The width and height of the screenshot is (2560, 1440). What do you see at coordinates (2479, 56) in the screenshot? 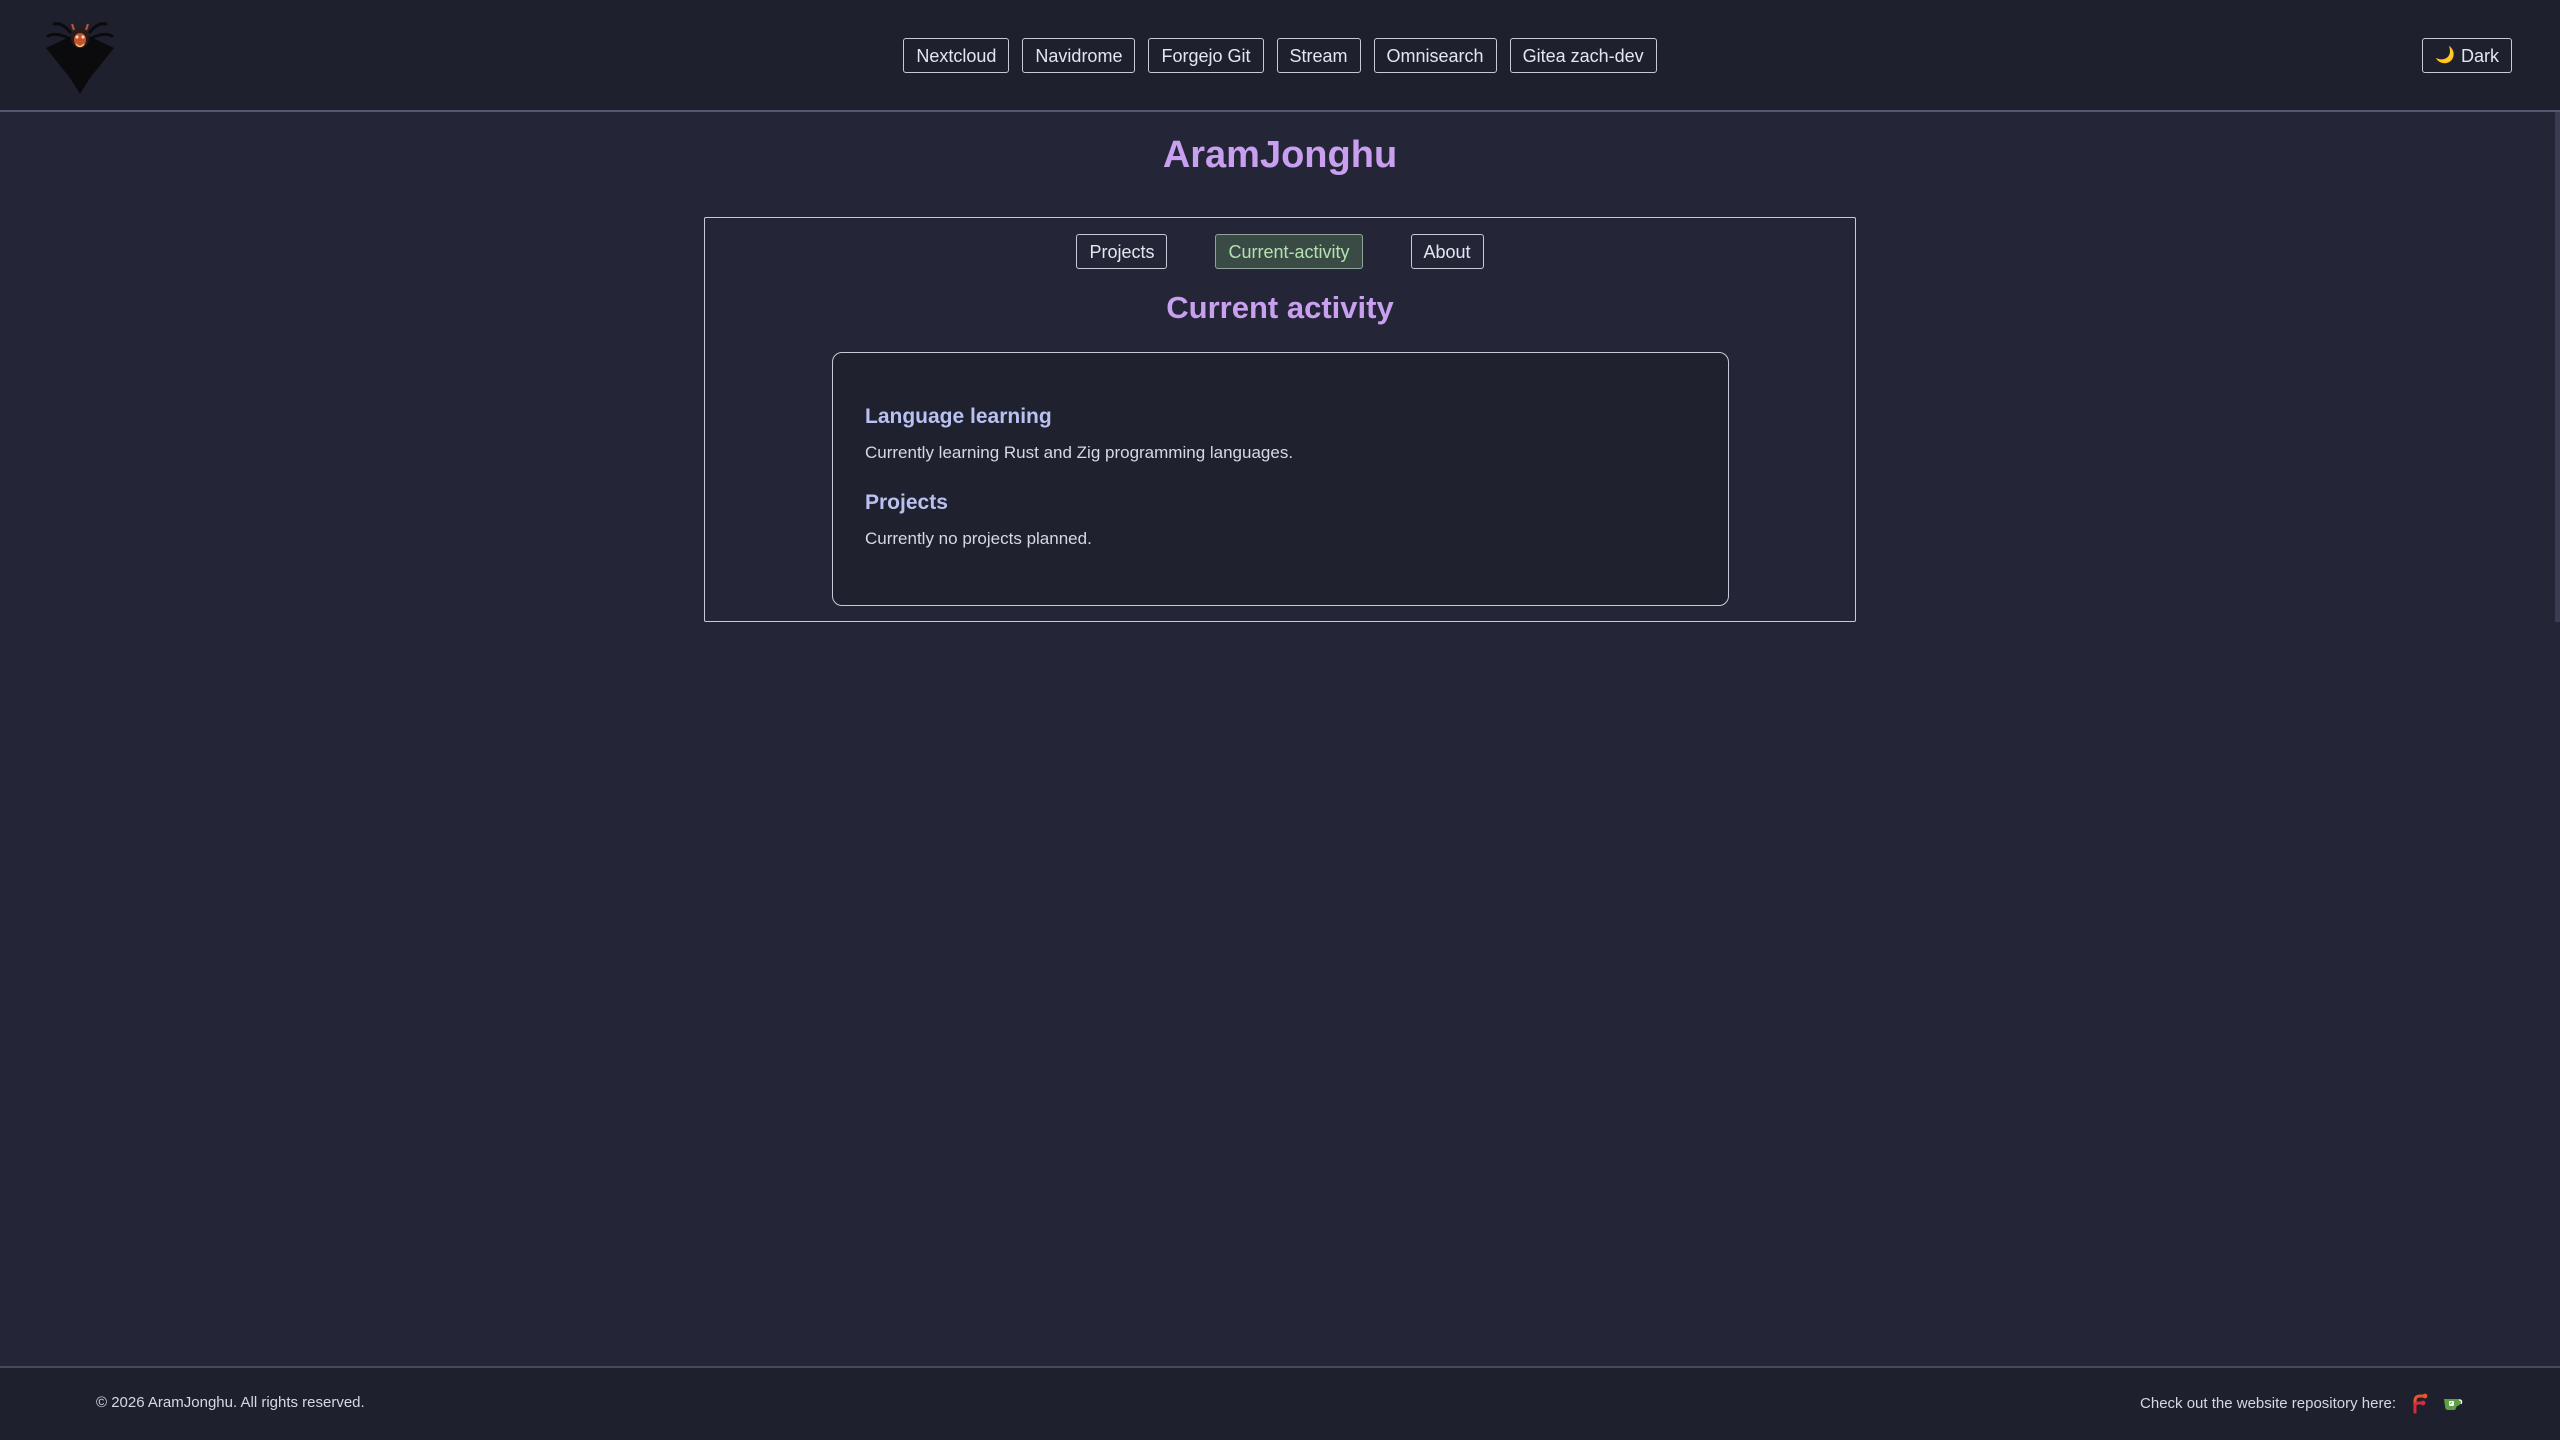
I see `theme-toggle-label: Dark` at bounding box center [2479, 56].